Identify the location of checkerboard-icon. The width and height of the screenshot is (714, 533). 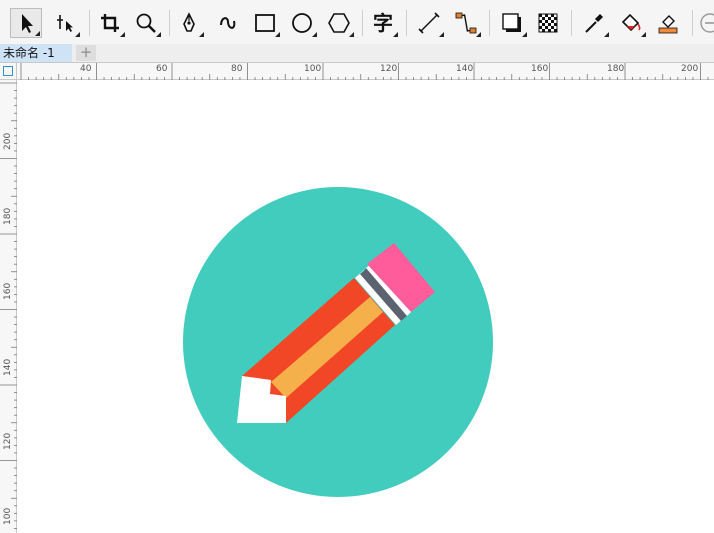
(548, 23).